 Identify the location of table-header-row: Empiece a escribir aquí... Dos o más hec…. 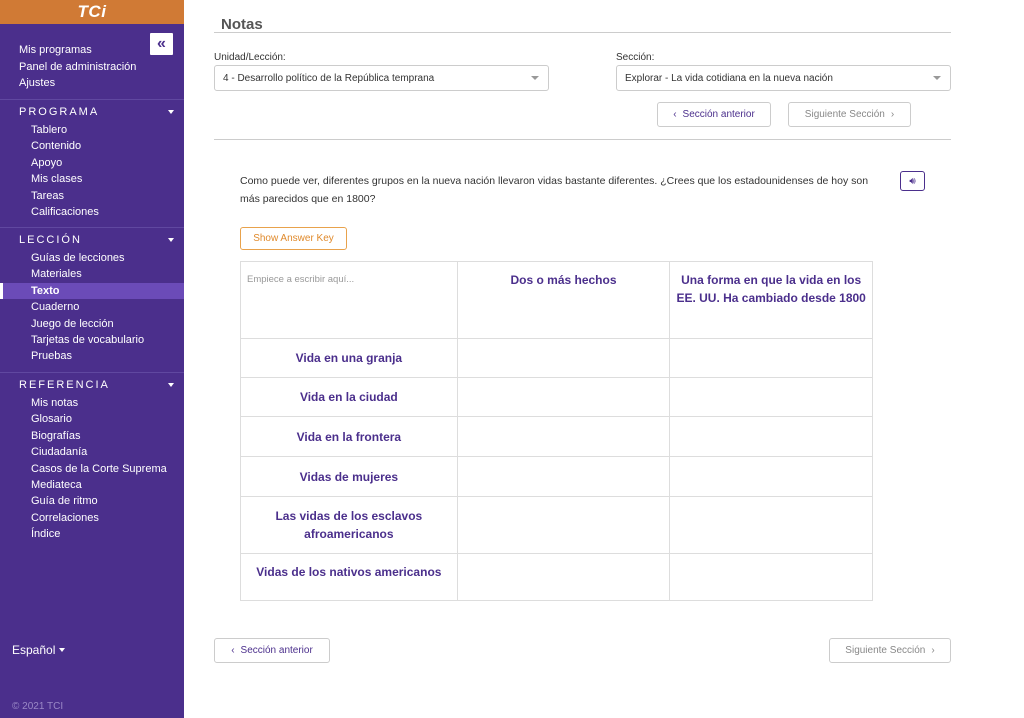
(556, 300).